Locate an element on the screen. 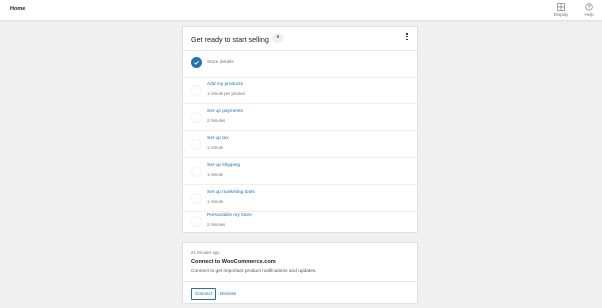 Image resolution: width=602 pixels, height=308 pixels. more-options-icon is located at coordinates (407, 38).